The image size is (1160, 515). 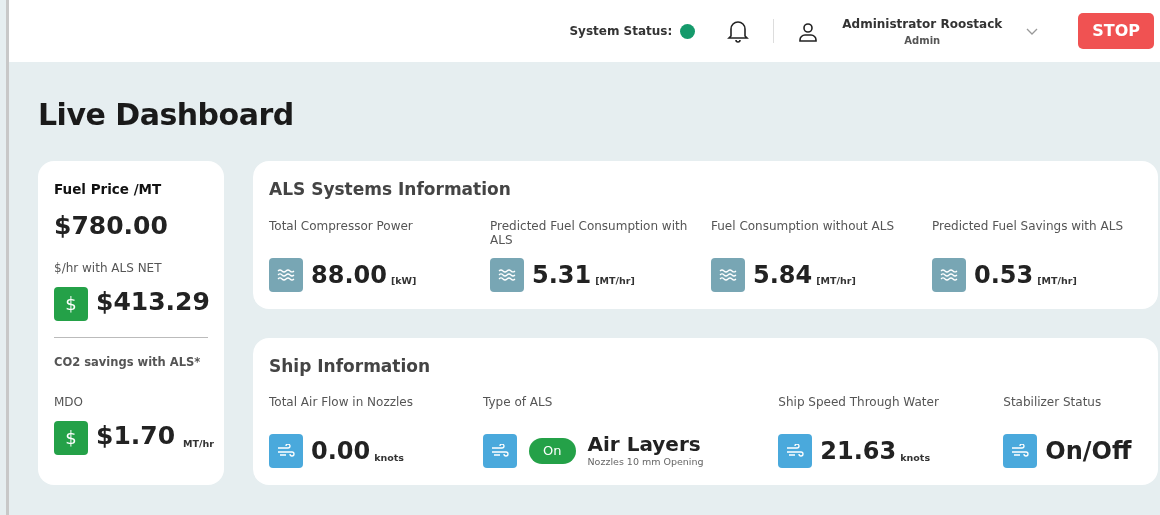 What do you see at coordinates (552, 451) in the screenshot?
I see `toggle-switch: On` at bounding box center [552, 451].